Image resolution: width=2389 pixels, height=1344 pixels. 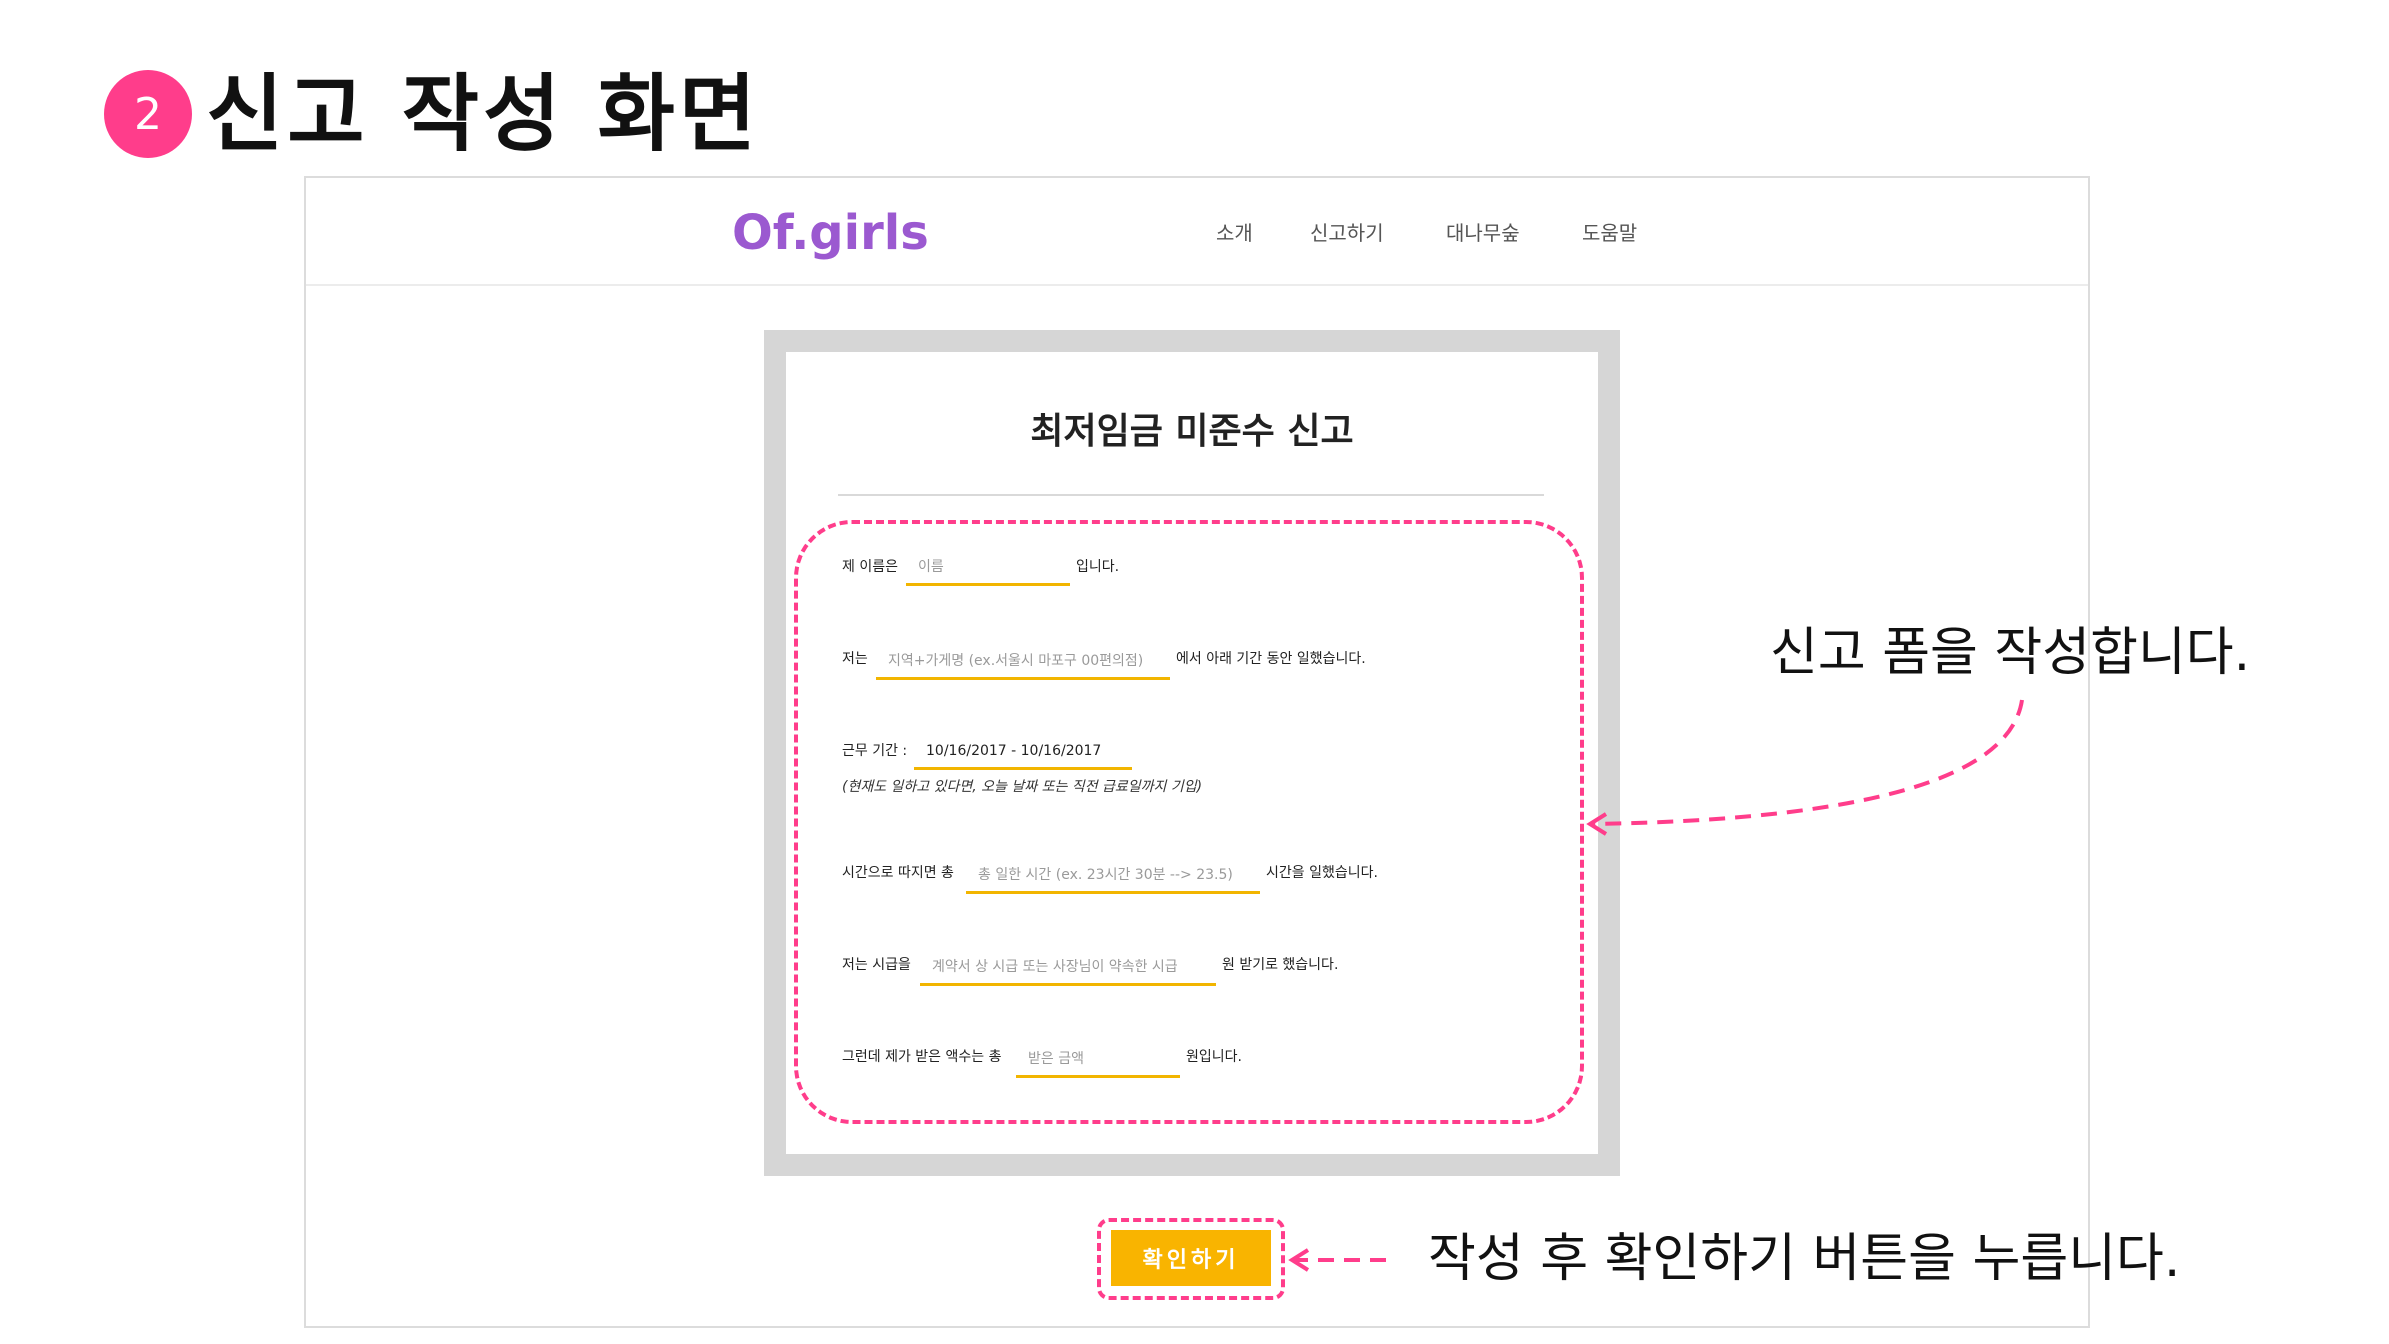 I want to click on callout-arrows, so click(x=1656, y=985).